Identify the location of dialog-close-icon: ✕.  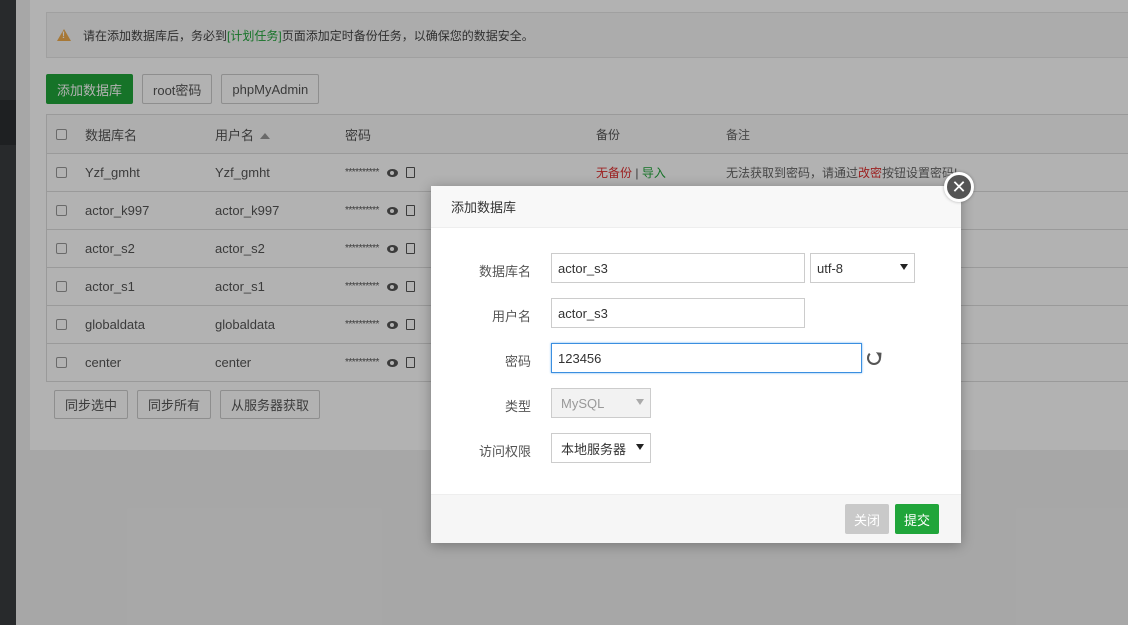
(959, 187).